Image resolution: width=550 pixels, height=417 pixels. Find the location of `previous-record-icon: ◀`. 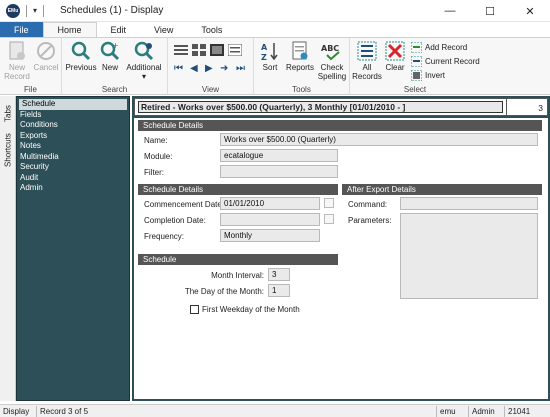

previous-record-icon: ◀ is located at coordinates (194, 68).